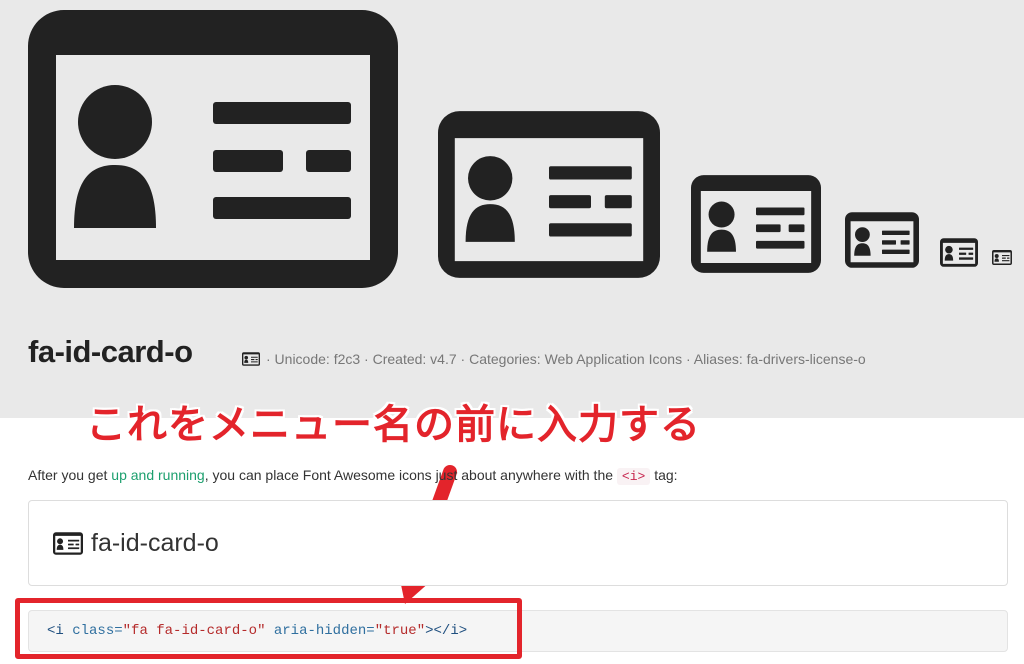 The height and width of the screenshot is (664, 1024). What do you see at coordinates (664, 475) in the screenshot?
I see `usage-suffix: tag:` at bounding box center [664, 475].